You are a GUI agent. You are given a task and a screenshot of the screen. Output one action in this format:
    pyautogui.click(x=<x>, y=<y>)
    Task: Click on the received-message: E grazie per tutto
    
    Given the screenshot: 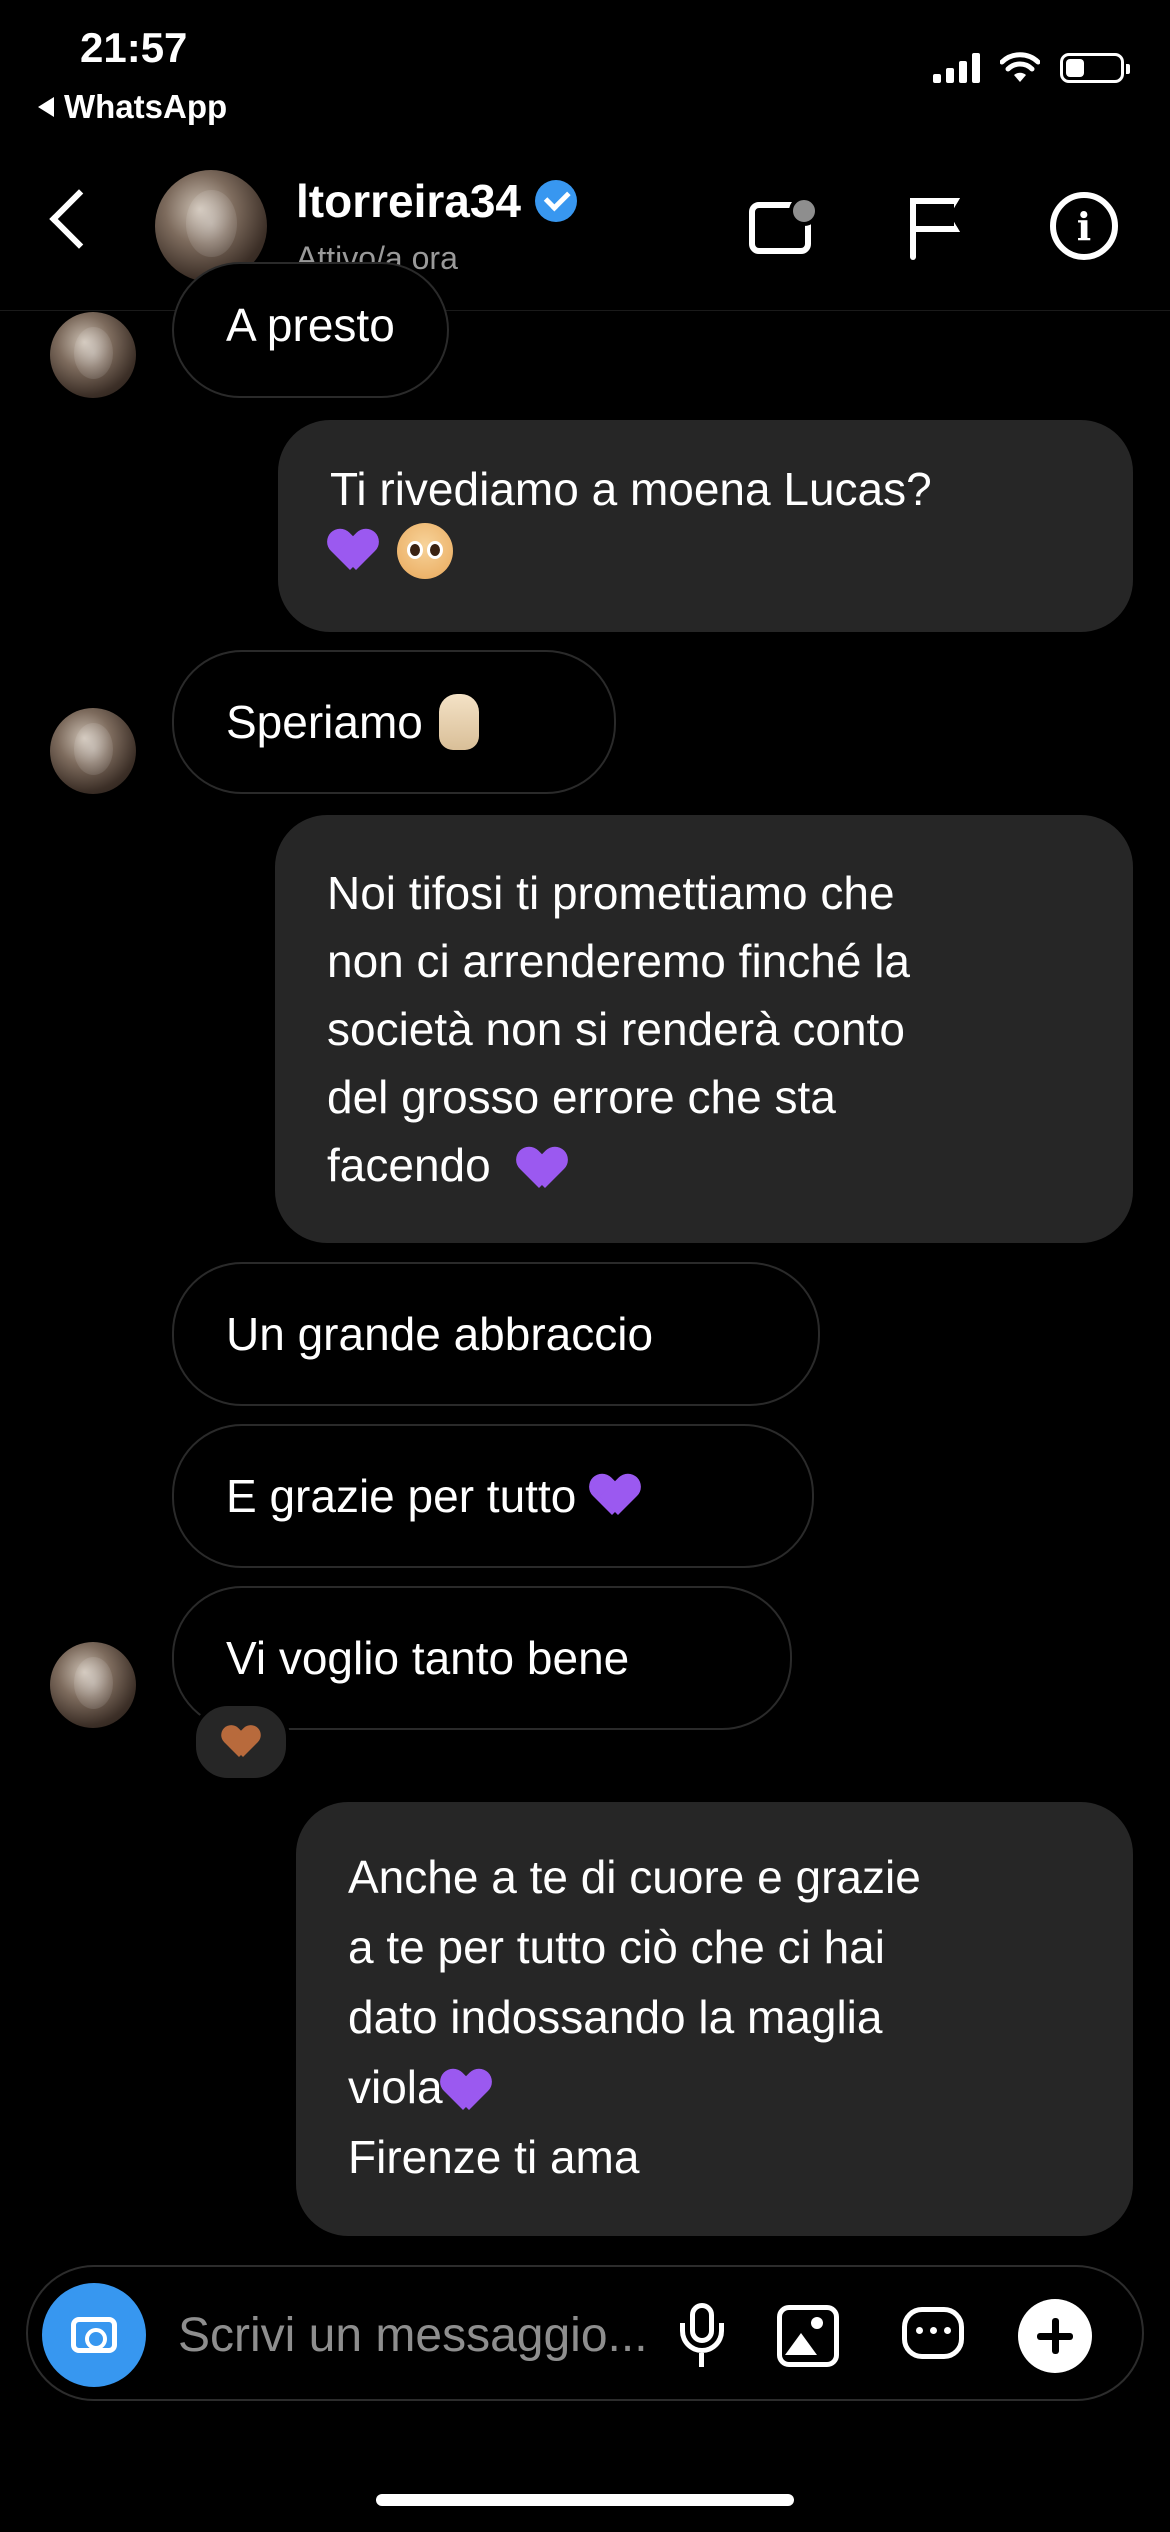 What is the action you would take?
    pyautogui.click(x=493, y=1496)
    